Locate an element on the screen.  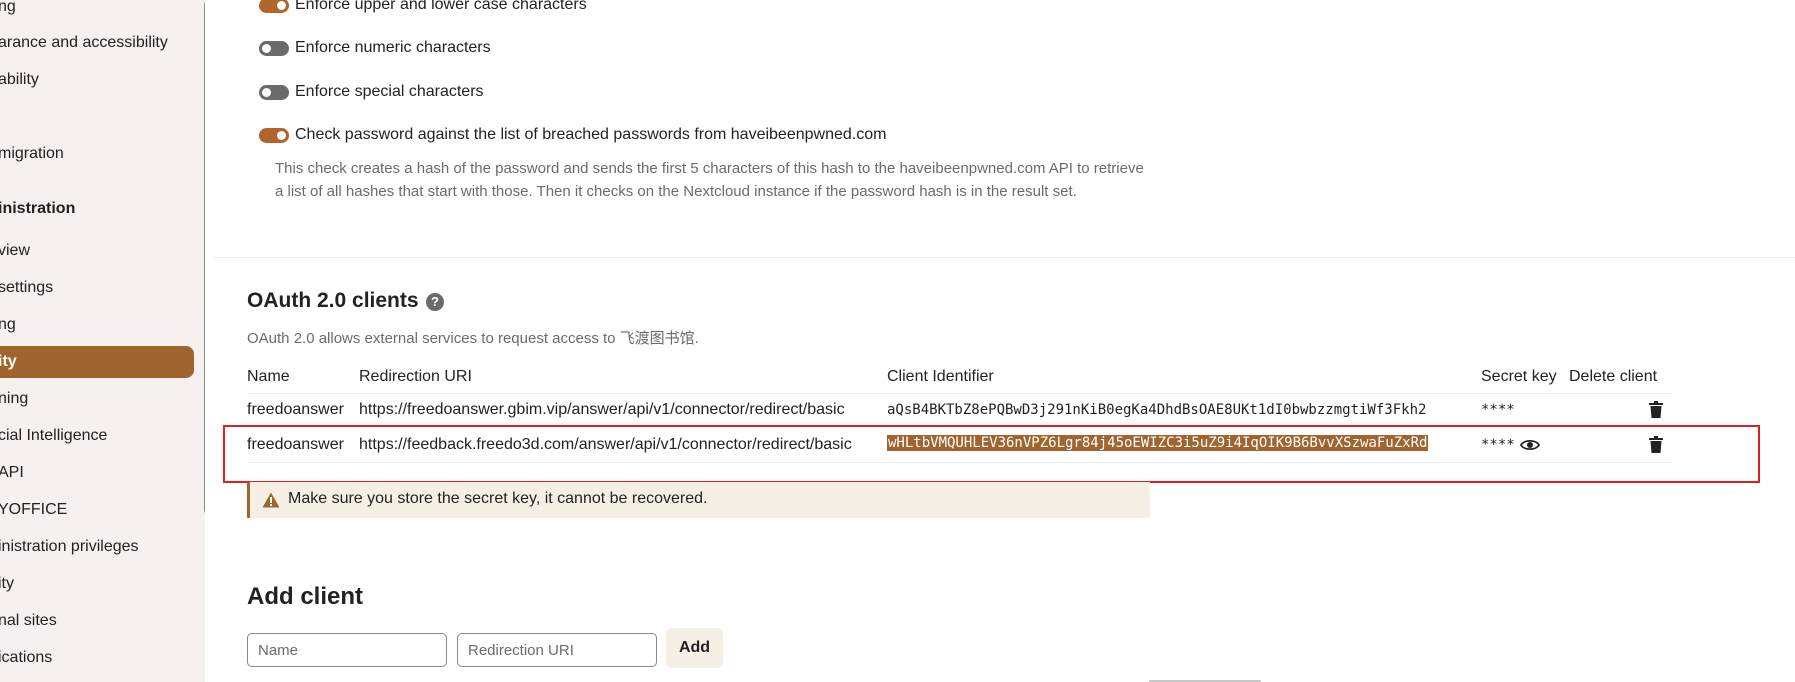
column-header-name: Name is located at coordinates (268, 376).